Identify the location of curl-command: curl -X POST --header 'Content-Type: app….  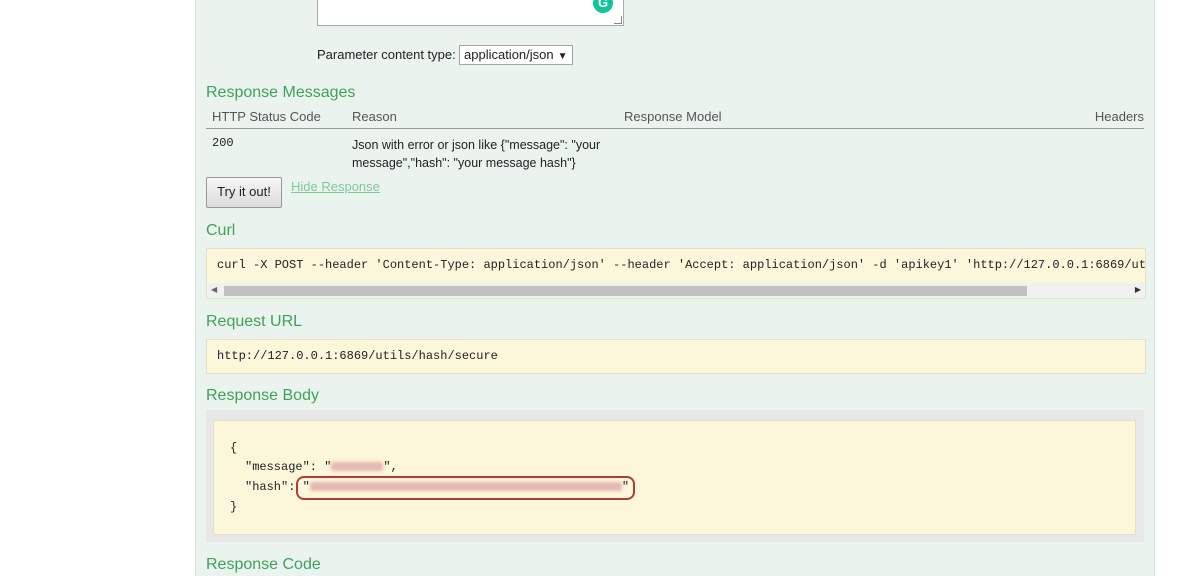
(681, 265).